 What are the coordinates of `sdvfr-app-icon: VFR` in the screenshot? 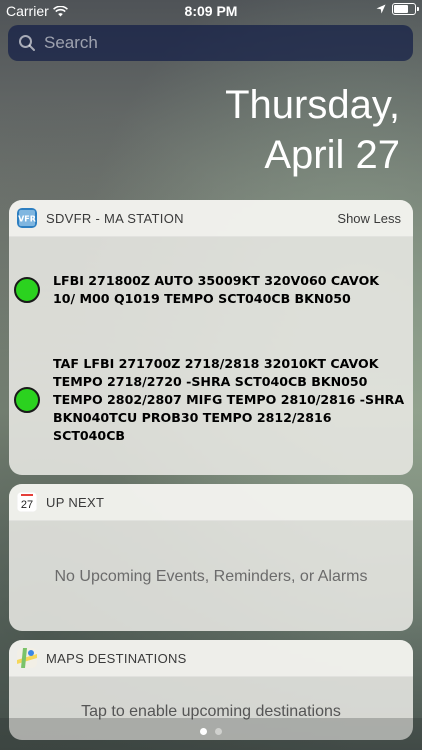 It's located at (27, 218).